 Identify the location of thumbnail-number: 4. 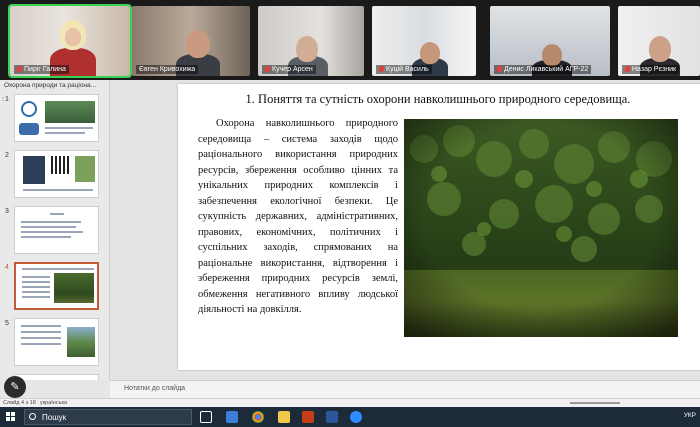
(7, 267).